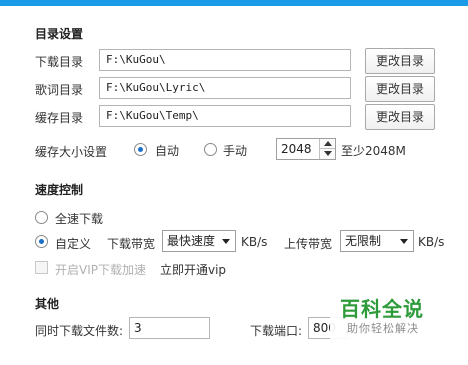 The image size is (468, 365). I want to click on cache-auto-label: 自动, so click(167, 151).